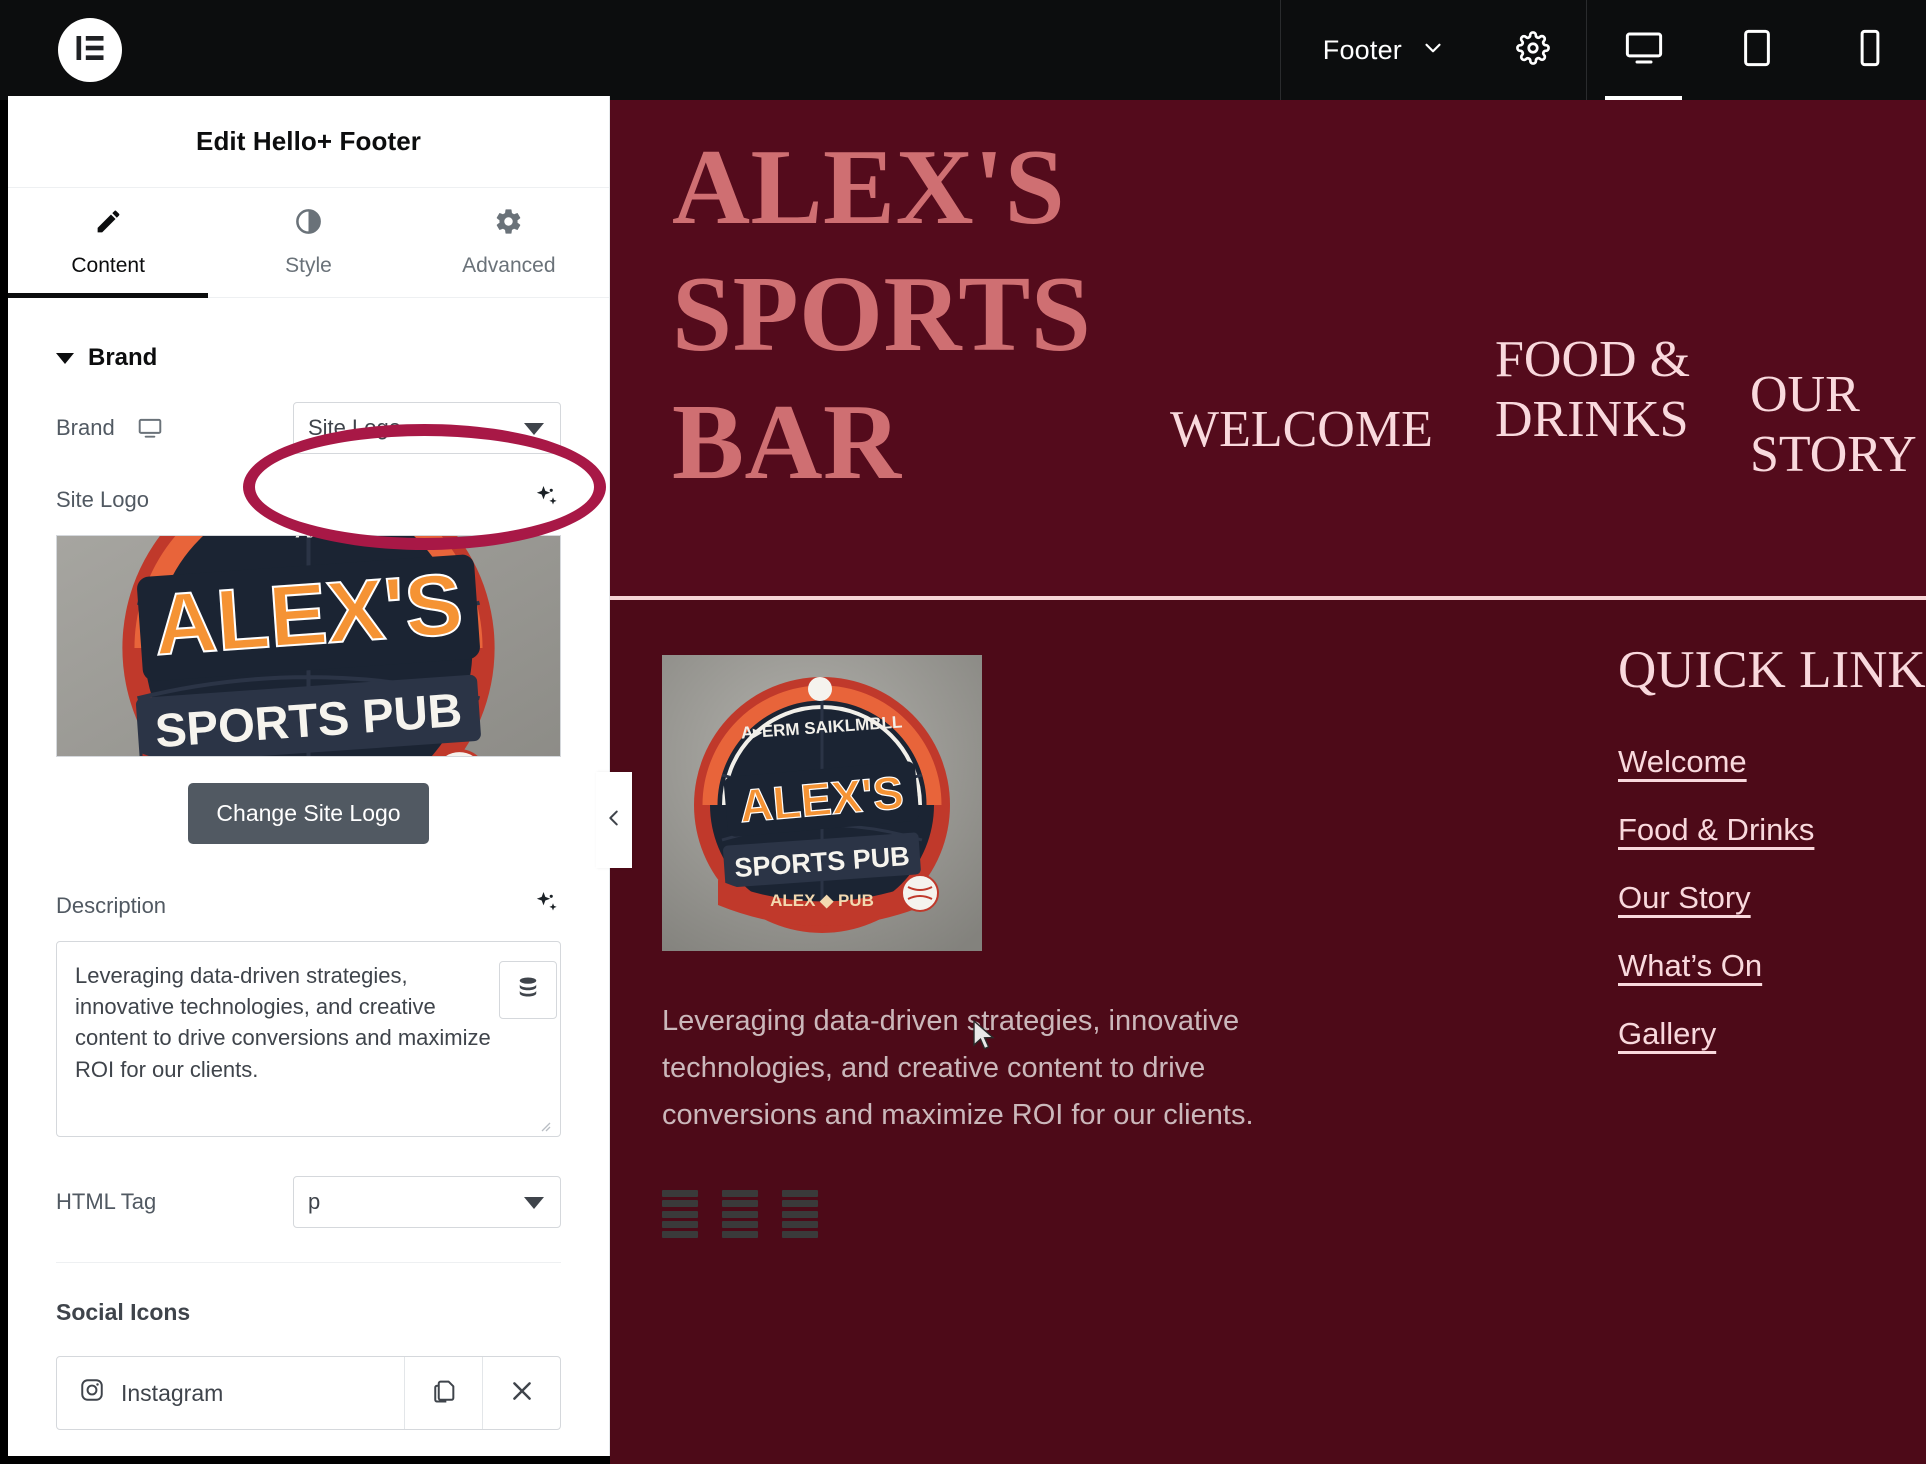 The image size is (1926, 1464). What do you see at coordinates (882, 315) in the screenshot?
I see `site-title: ALEX'S SPORTS BAR` at bounding box center [882, 315].